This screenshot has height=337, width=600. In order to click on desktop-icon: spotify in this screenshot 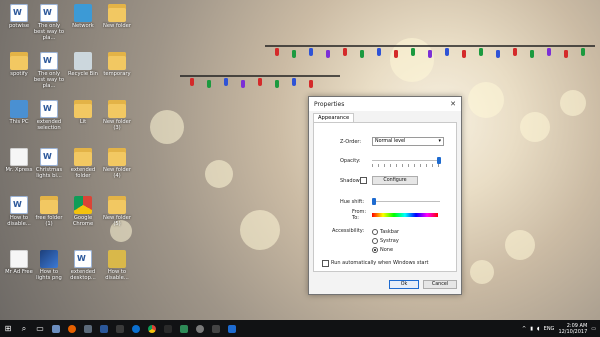, I will do `click(19, 68)`.